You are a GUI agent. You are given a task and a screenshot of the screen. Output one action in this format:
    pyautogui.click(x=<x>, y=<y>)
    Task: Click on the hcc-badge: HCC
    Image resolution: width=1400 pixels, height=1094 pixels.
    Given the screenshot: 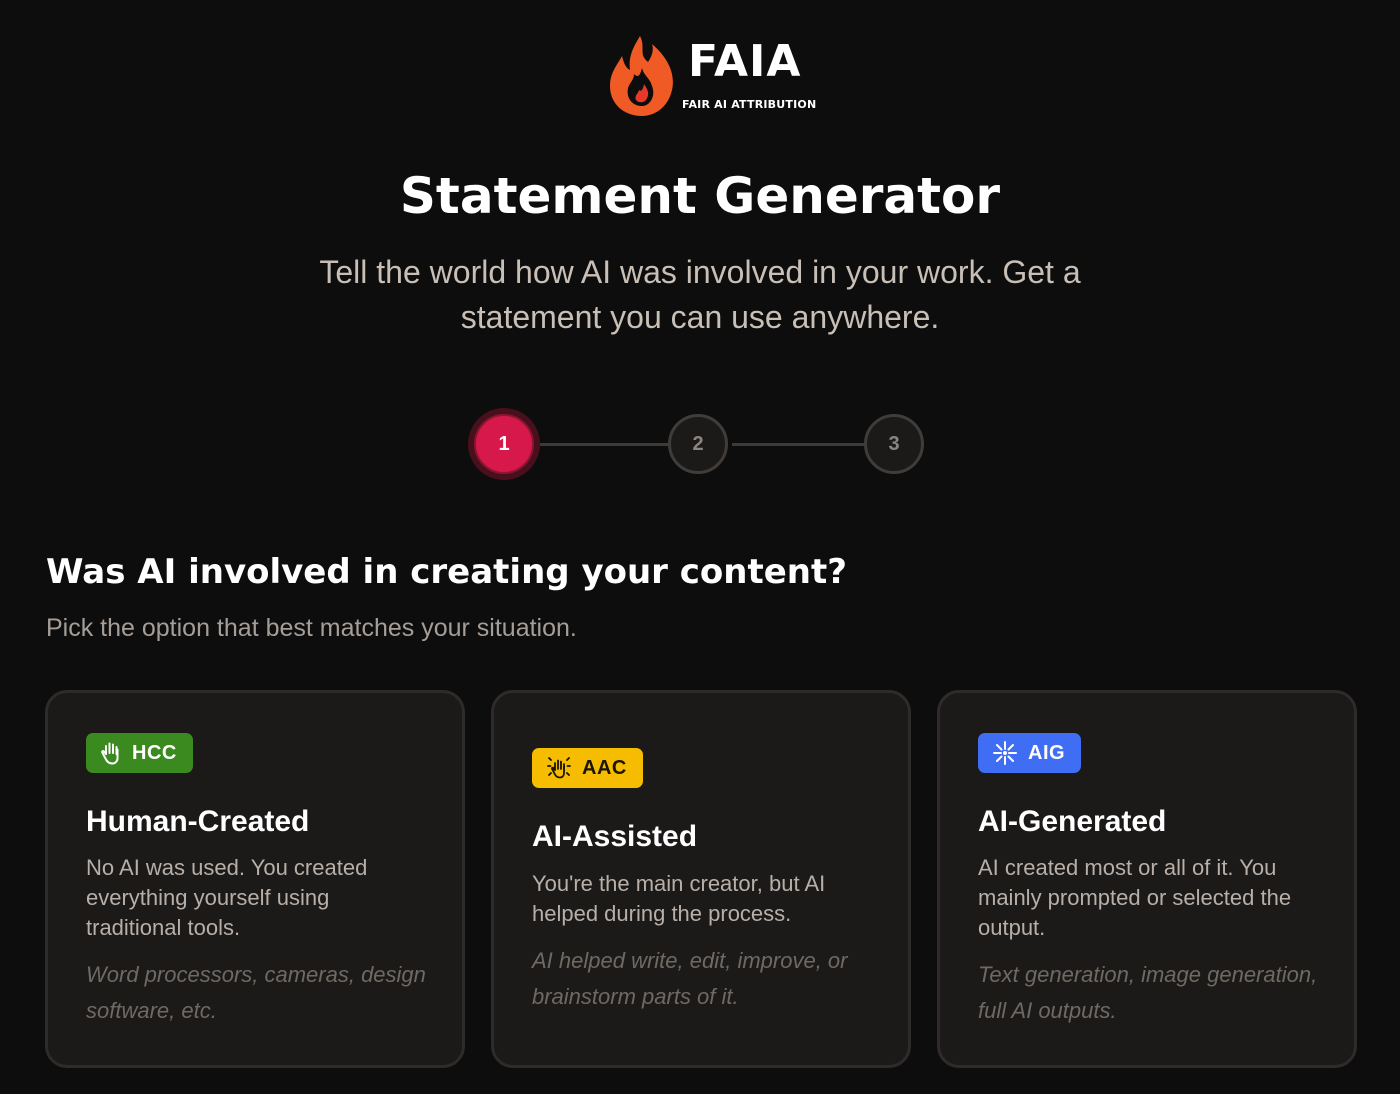 What is the action you would take?
    pyautogui.click(x=139, y=753)
    